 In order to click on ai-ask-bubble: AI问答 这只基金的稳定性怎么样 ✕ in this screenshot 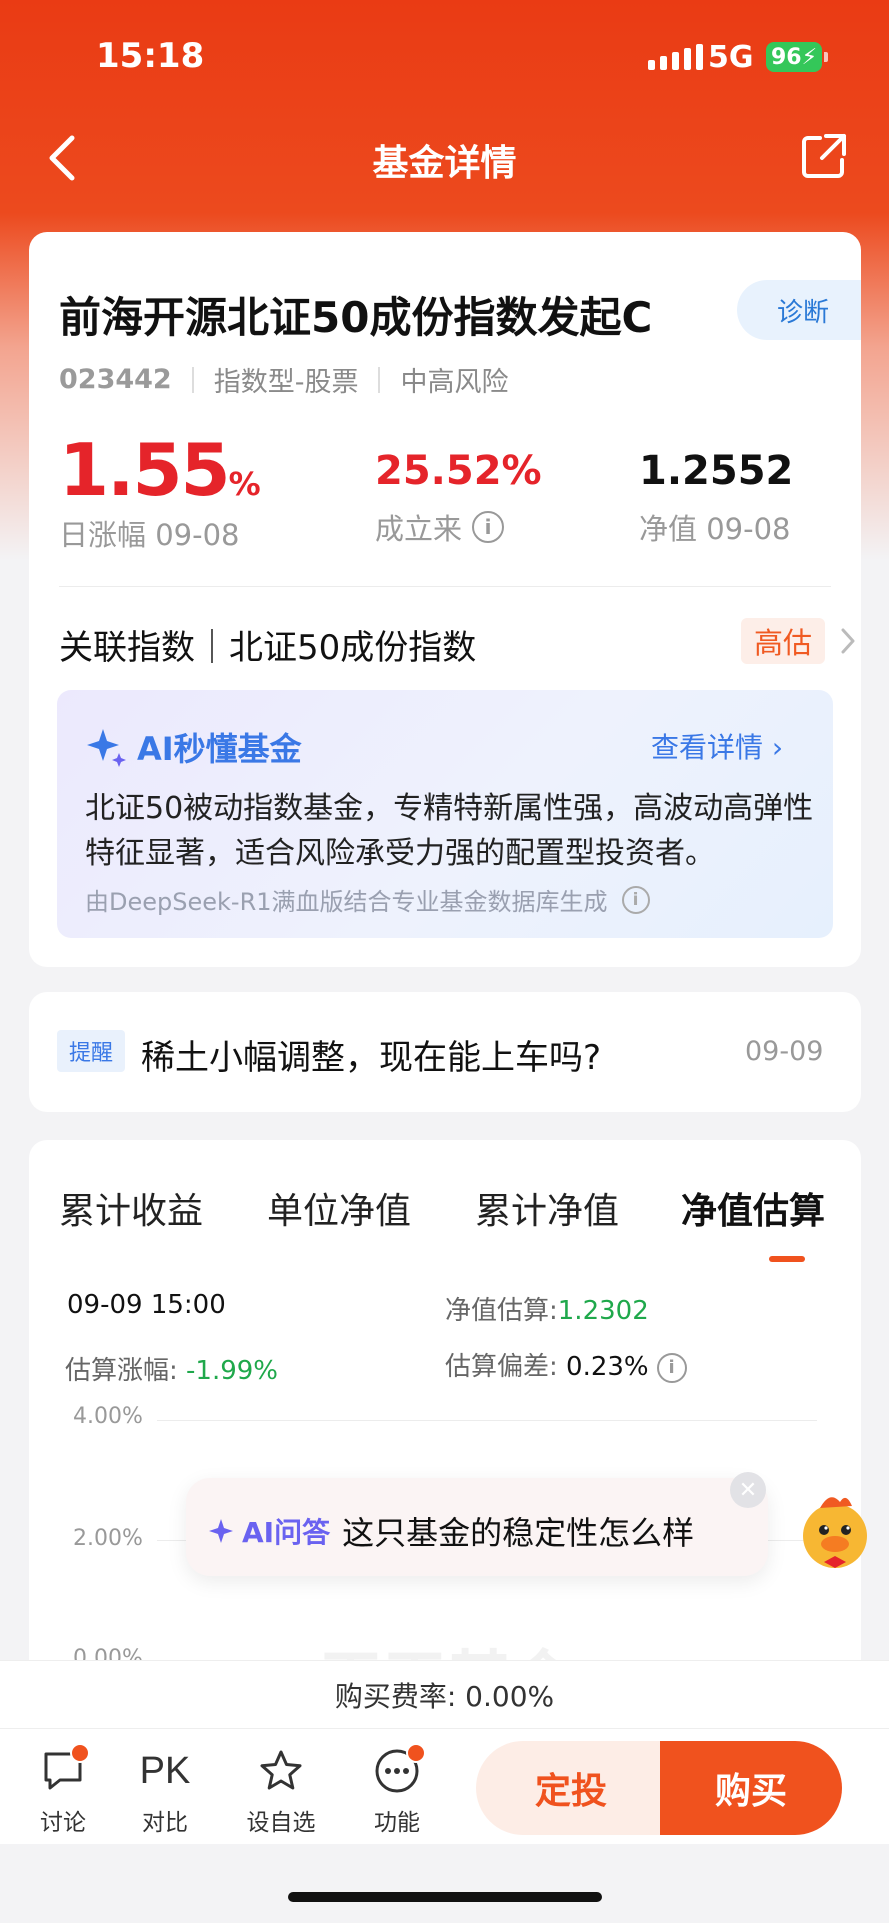, I will do `click(477, 1524)`.